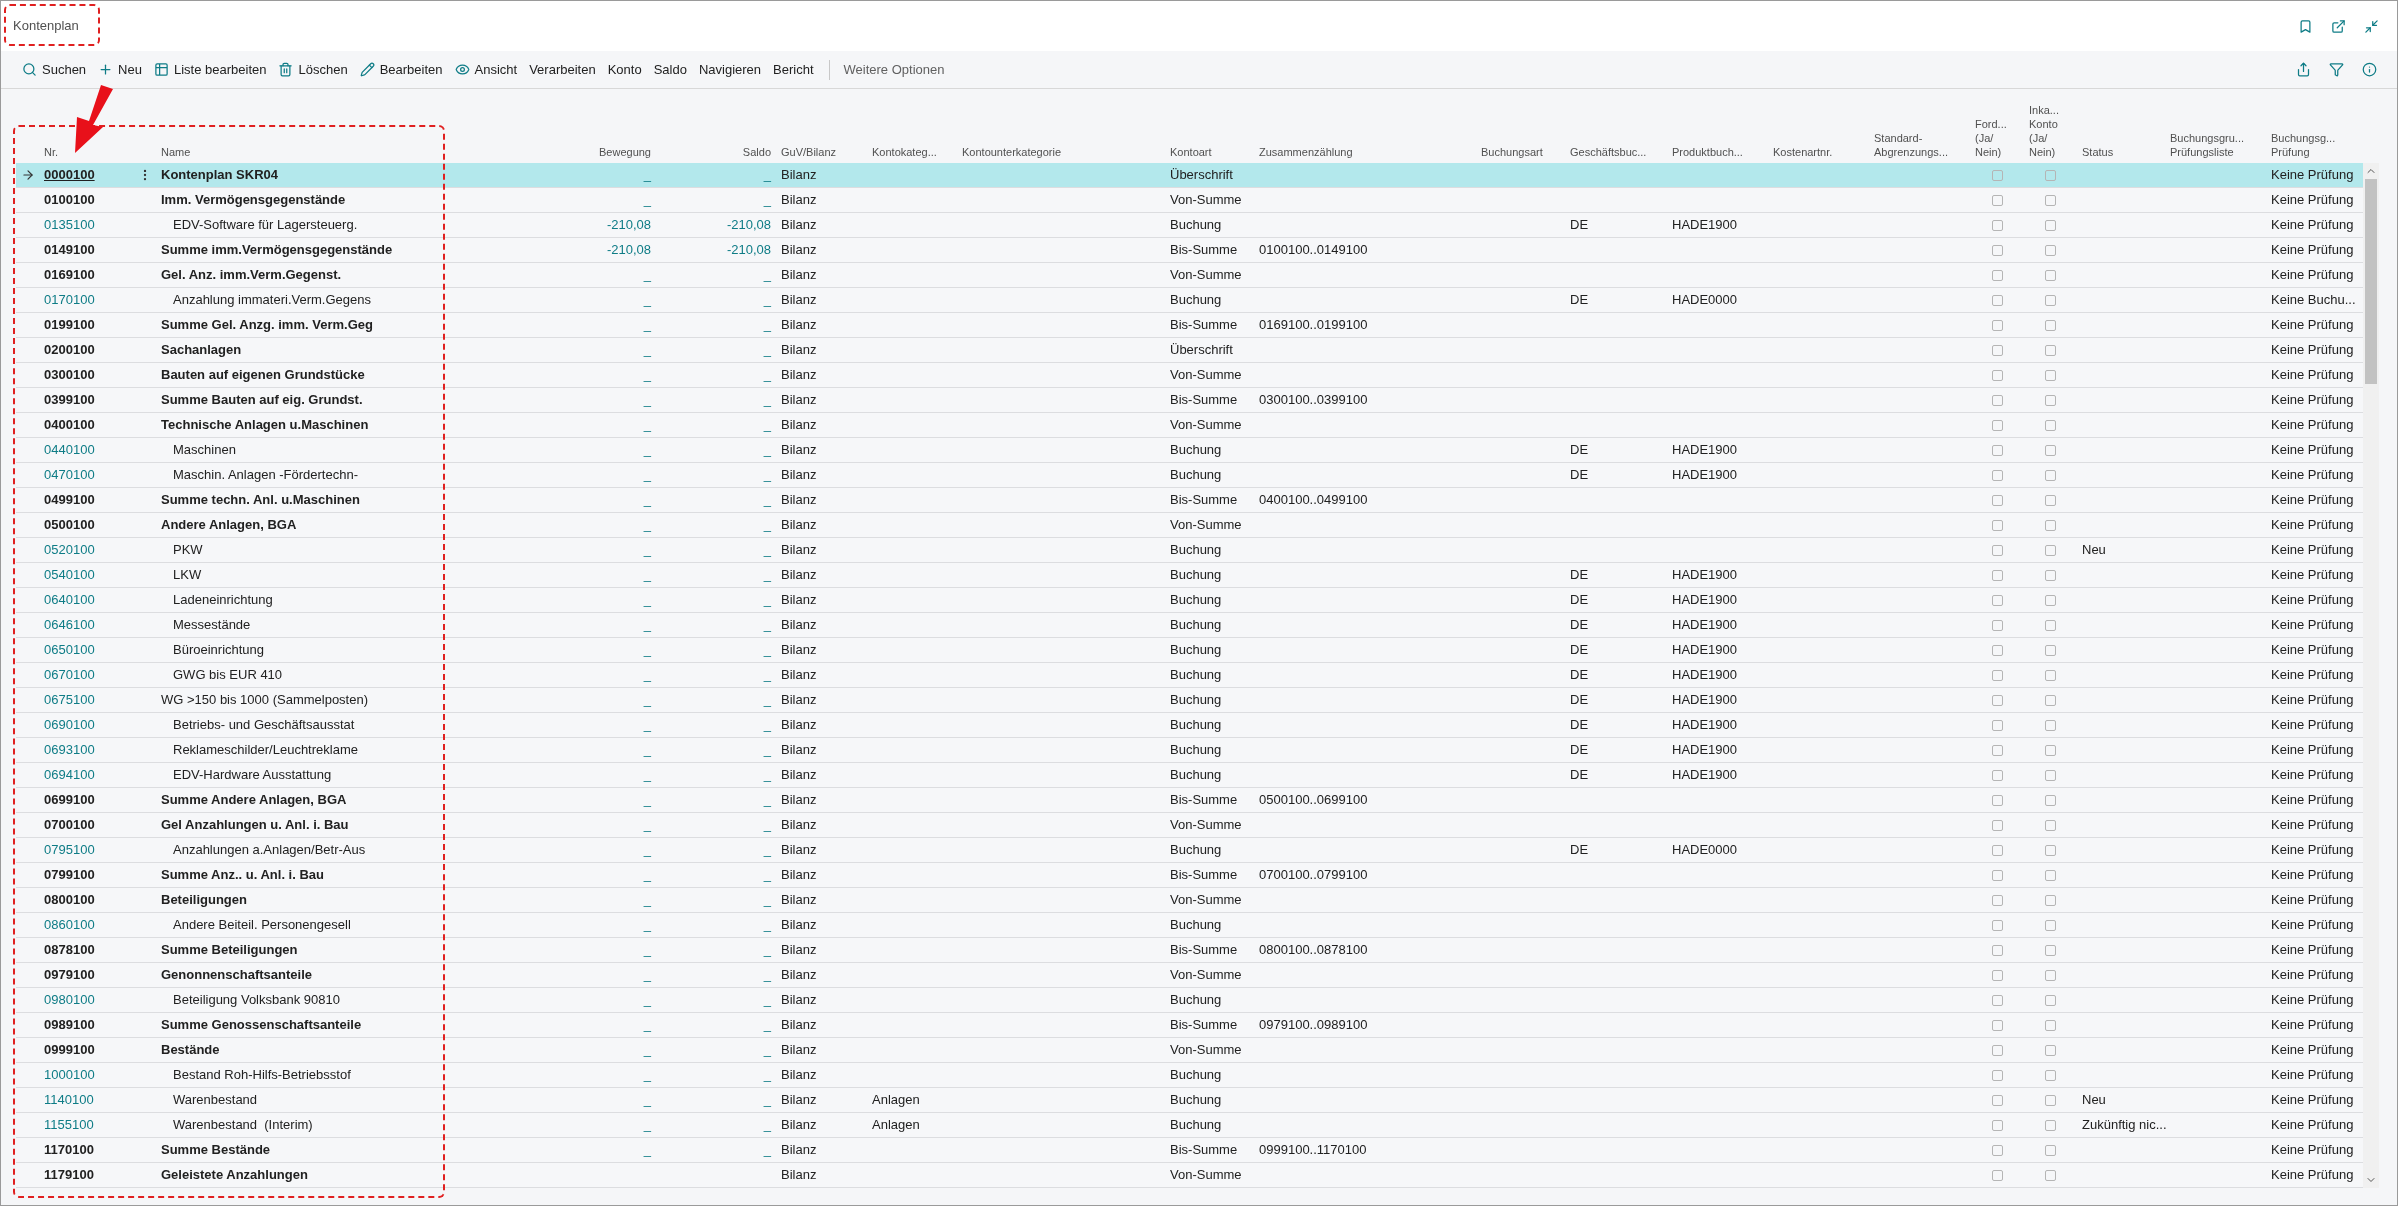 This screenshot has height=1206, width=2398. Describe the element at coordinates (69, 375) in the screenshot. I see `account-number: 0300100` at that location.